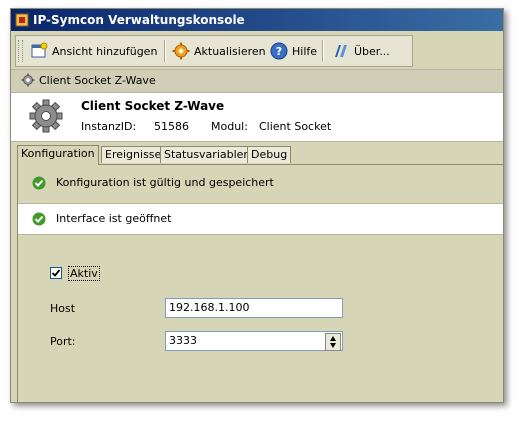 This screenshot has height=421, width=522. I want to click on add-view-label: Ansicht hinzufügen, so click(105, 51).